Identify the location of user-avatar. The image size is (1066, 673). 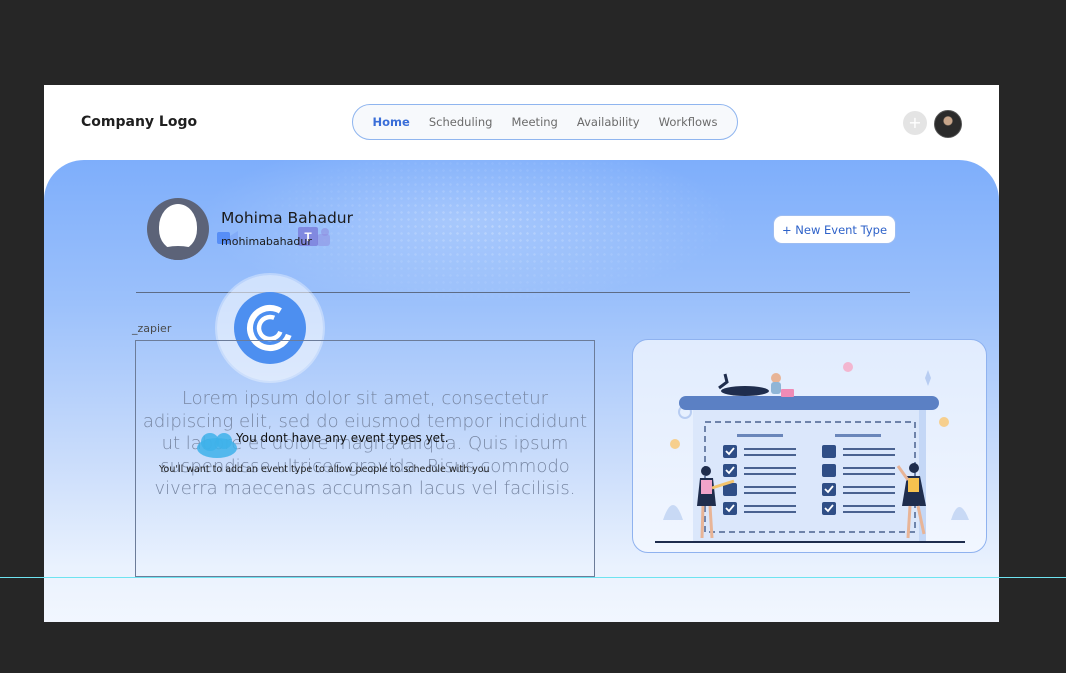
(948, 124).